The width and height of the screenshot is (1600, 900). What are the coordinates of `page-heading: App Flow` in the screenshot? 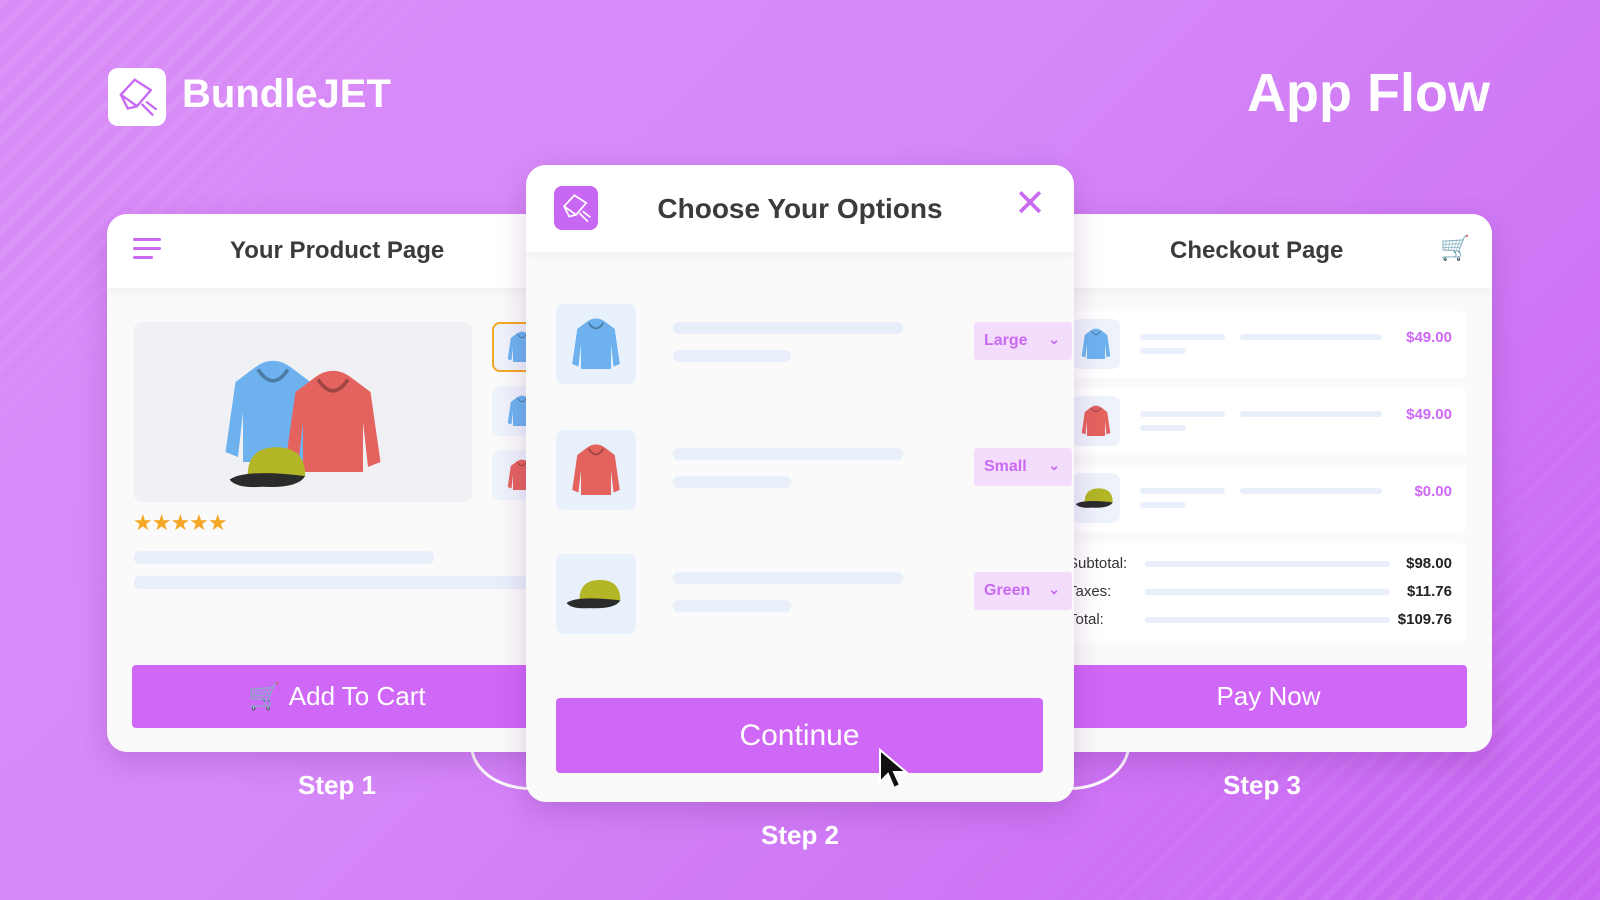 It's located at (1368, 93).